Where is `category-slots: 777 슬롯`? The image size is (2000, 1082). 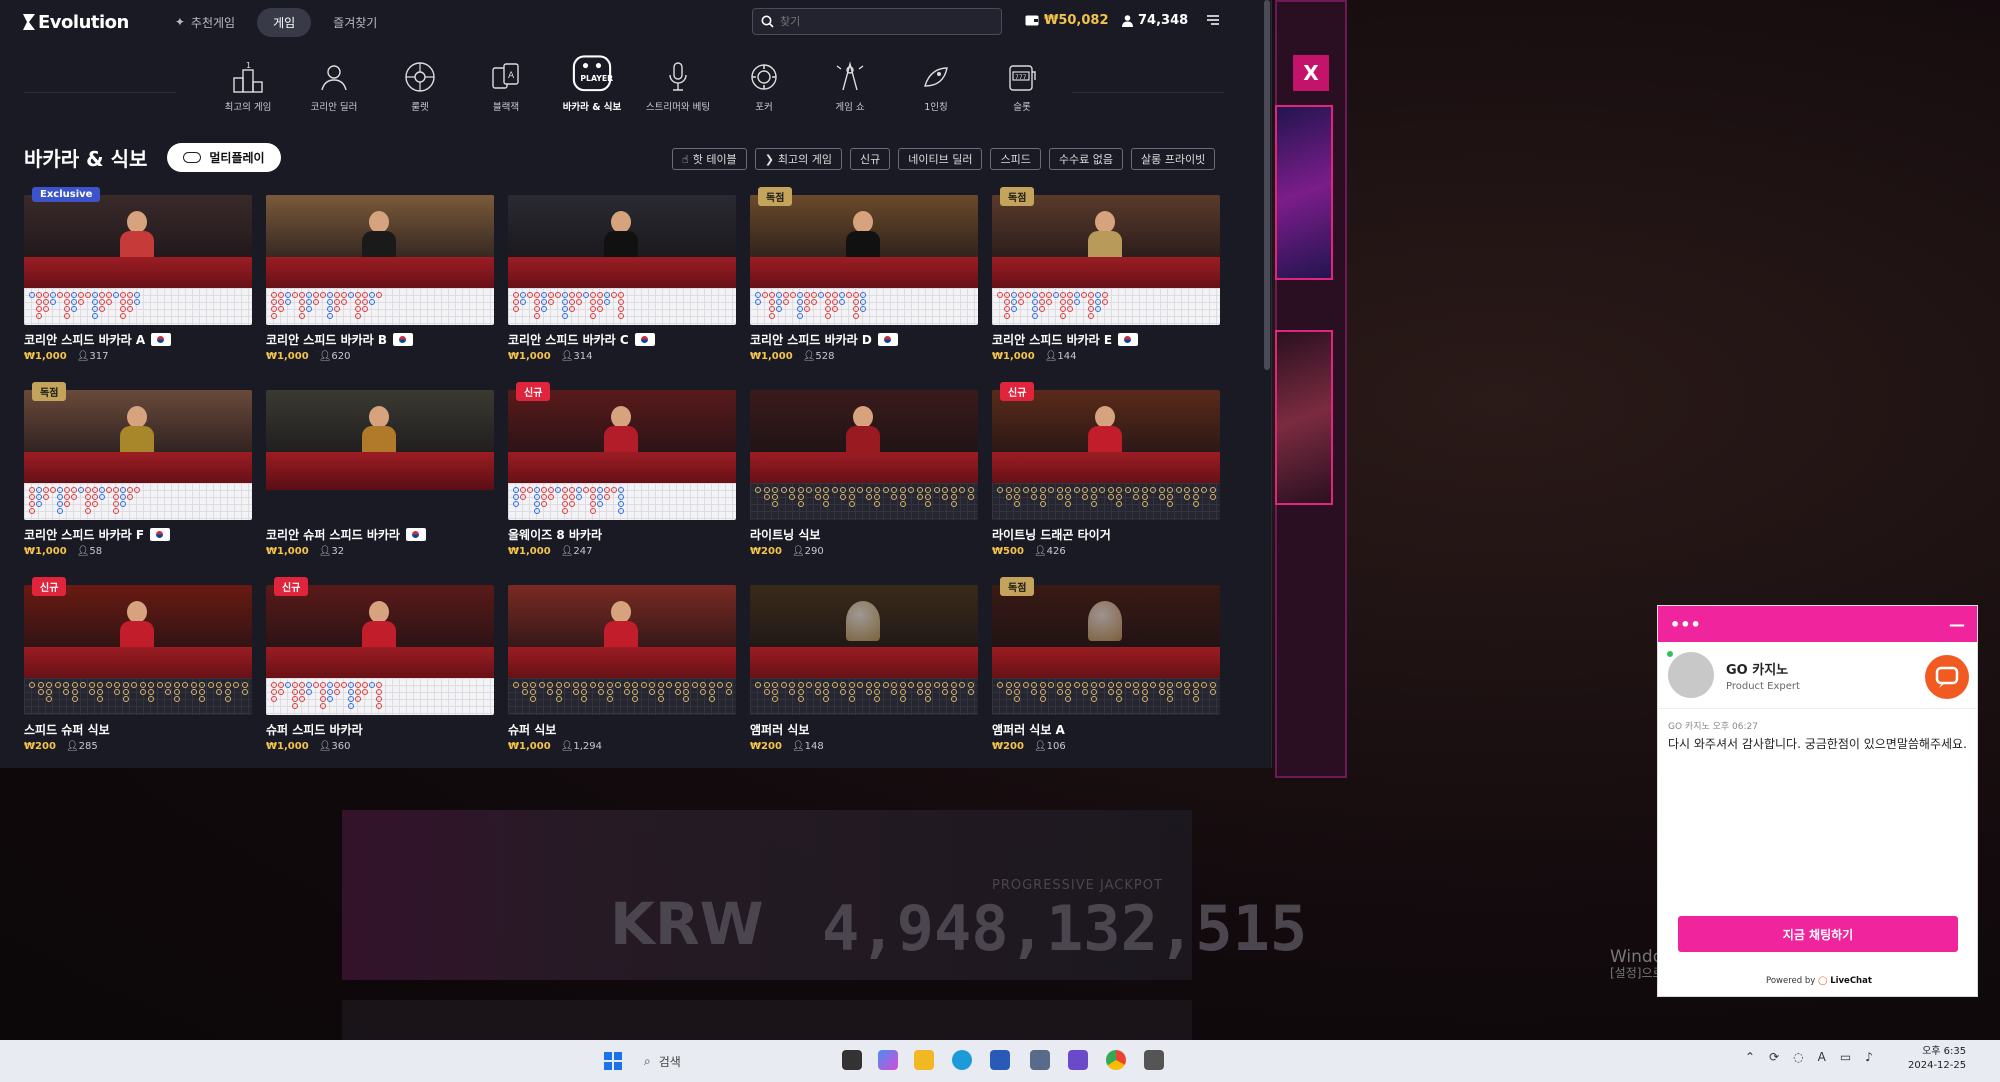 category-slots: 777 슬롯 is located at coordinates (1022, 86).